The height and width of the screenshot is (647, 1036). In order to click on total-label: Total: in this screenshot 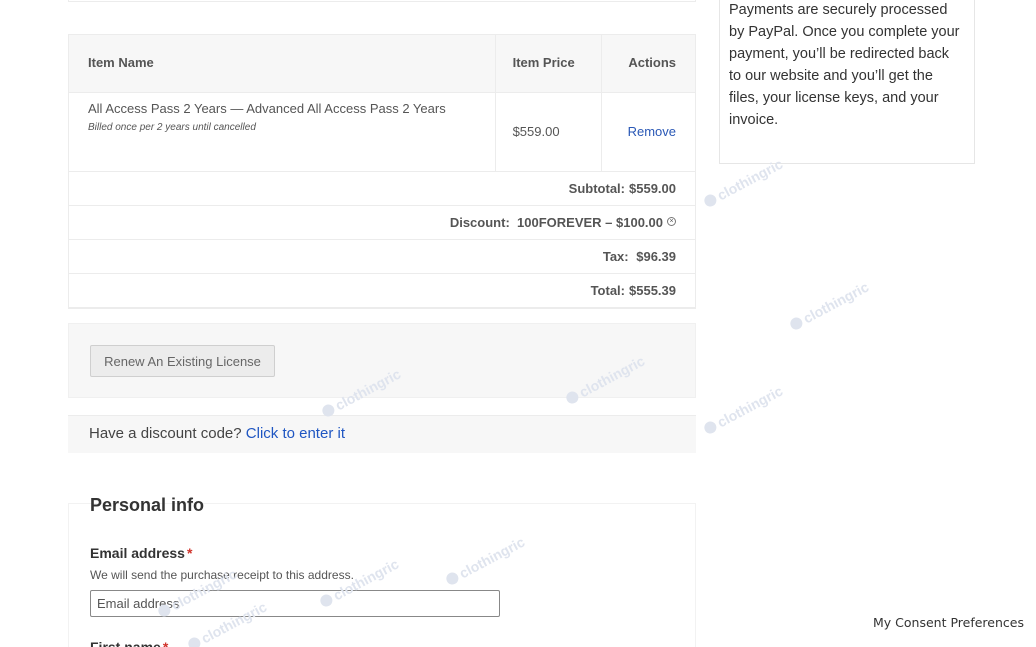, I will do `click(607, 290)`.